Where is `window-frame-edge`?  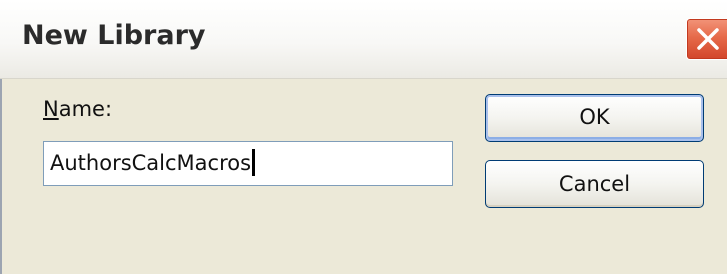 window-frame-edge is located at coordinates (1, 176).